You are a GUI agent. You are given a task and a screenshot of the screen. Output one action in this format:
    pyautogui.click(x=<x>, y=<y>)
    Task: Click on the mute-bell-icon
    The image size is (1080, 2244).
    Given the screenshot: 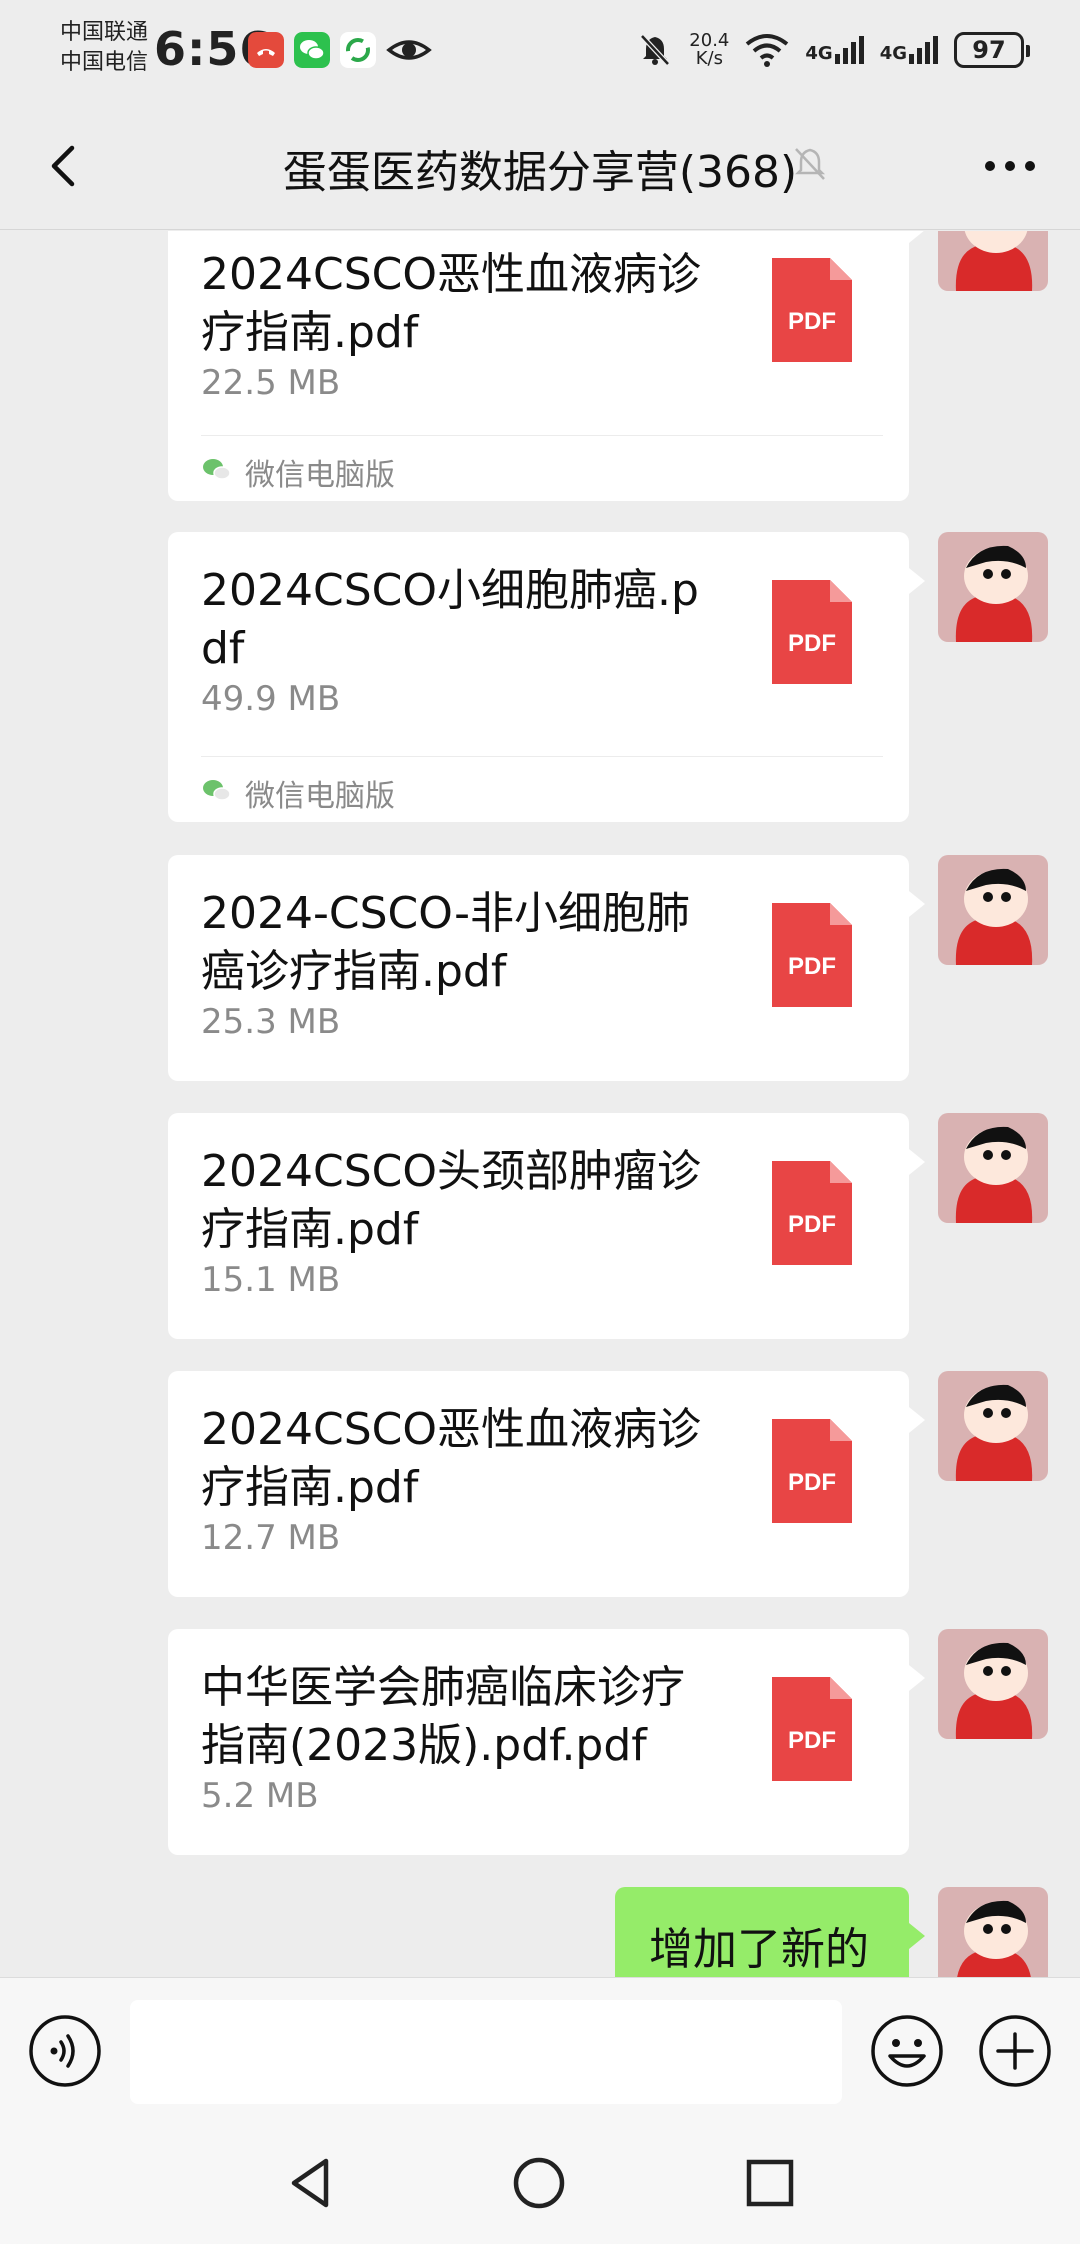 What is the action you would take?
    pyautogui.click(x=810, y=164)
    